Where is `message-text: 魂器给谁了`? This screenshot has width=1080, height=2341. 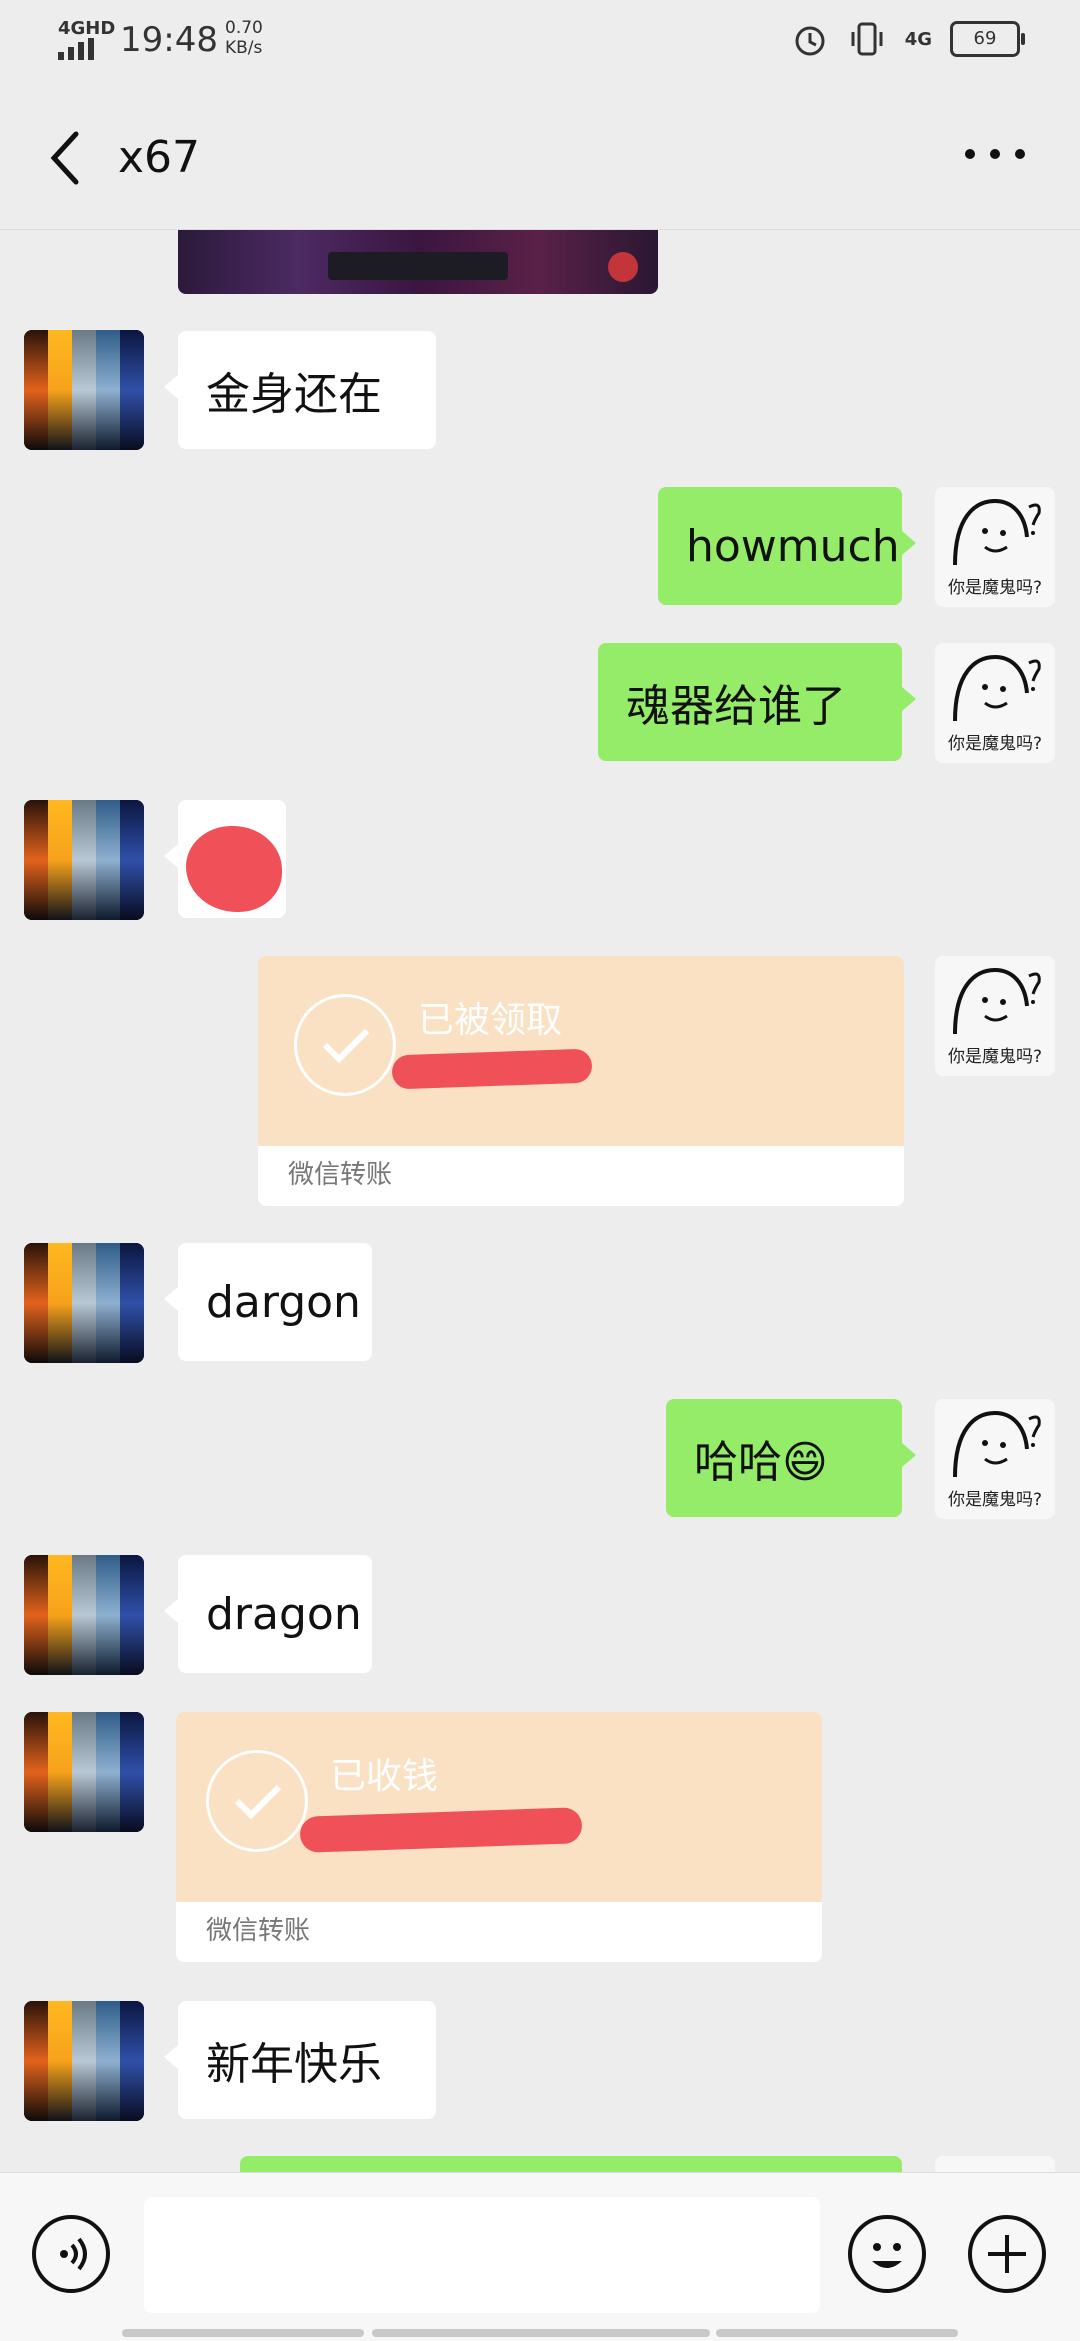
message-text: 魂器给谁了 is located at coordinates (736, 706).